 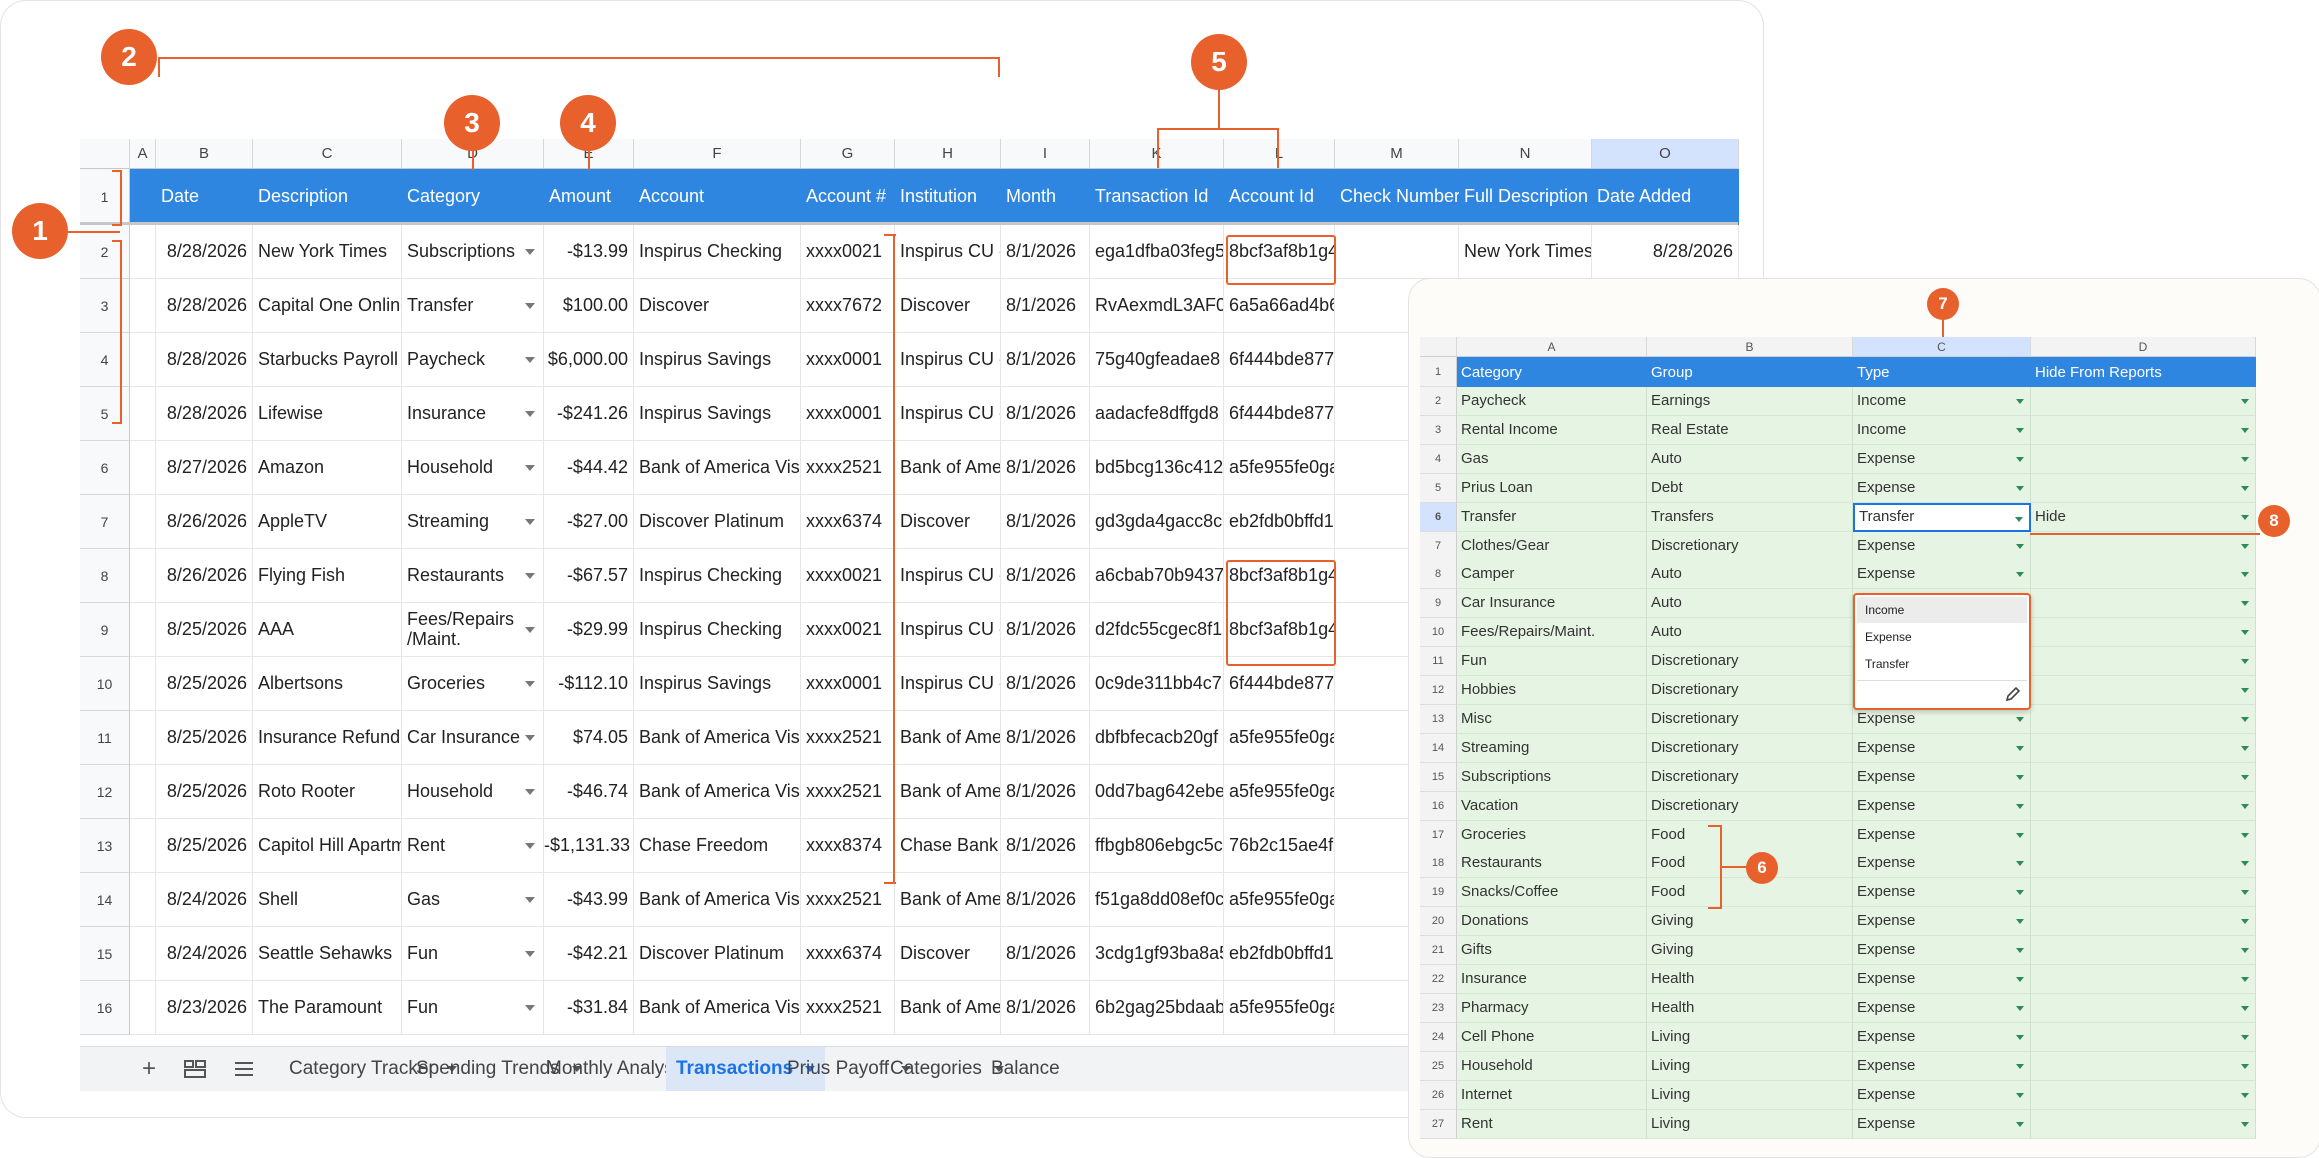 What do you see at coordinates (1279, 306) in the screenshot?
I see `table-cell: 6a5a66ad4b61f73c7a4` at bounding box center [1279, 306].